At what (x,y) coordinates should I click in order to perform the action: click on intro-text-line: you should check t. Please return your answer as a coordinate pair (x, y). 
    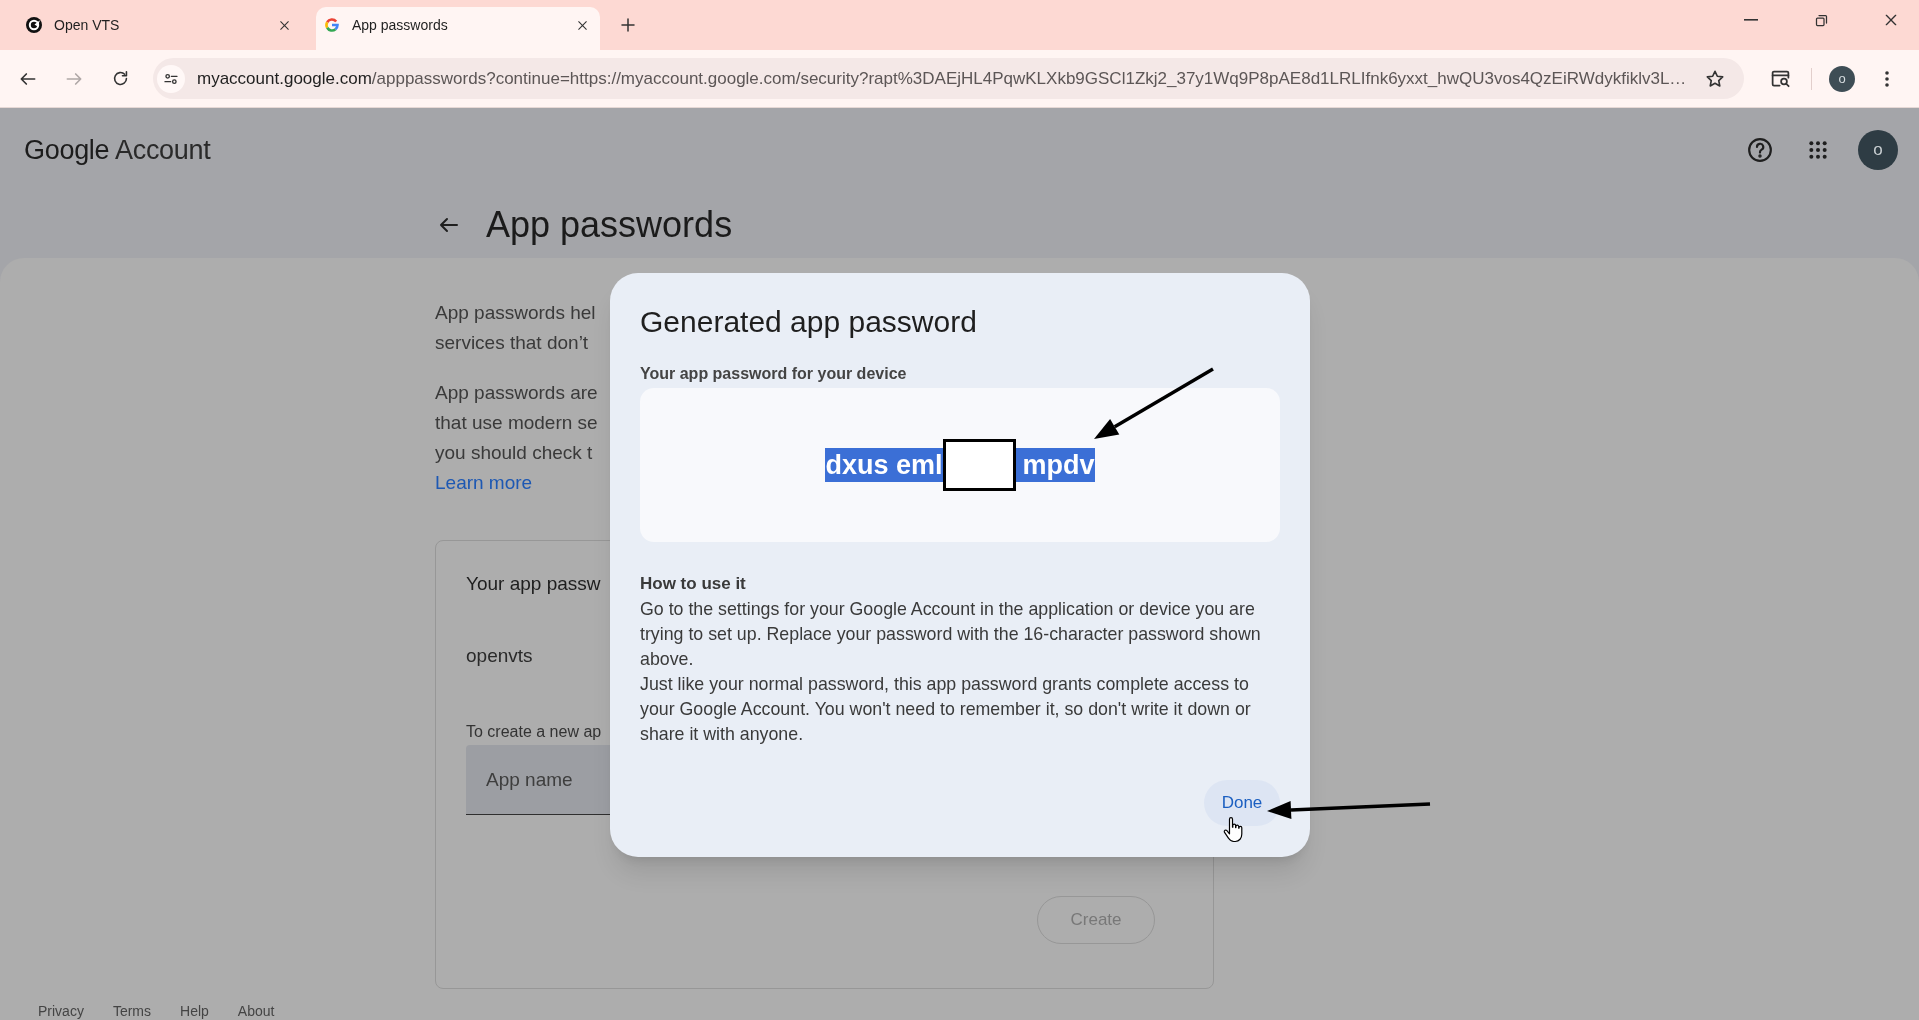
    Looking at the image, I should click on (514, 453).